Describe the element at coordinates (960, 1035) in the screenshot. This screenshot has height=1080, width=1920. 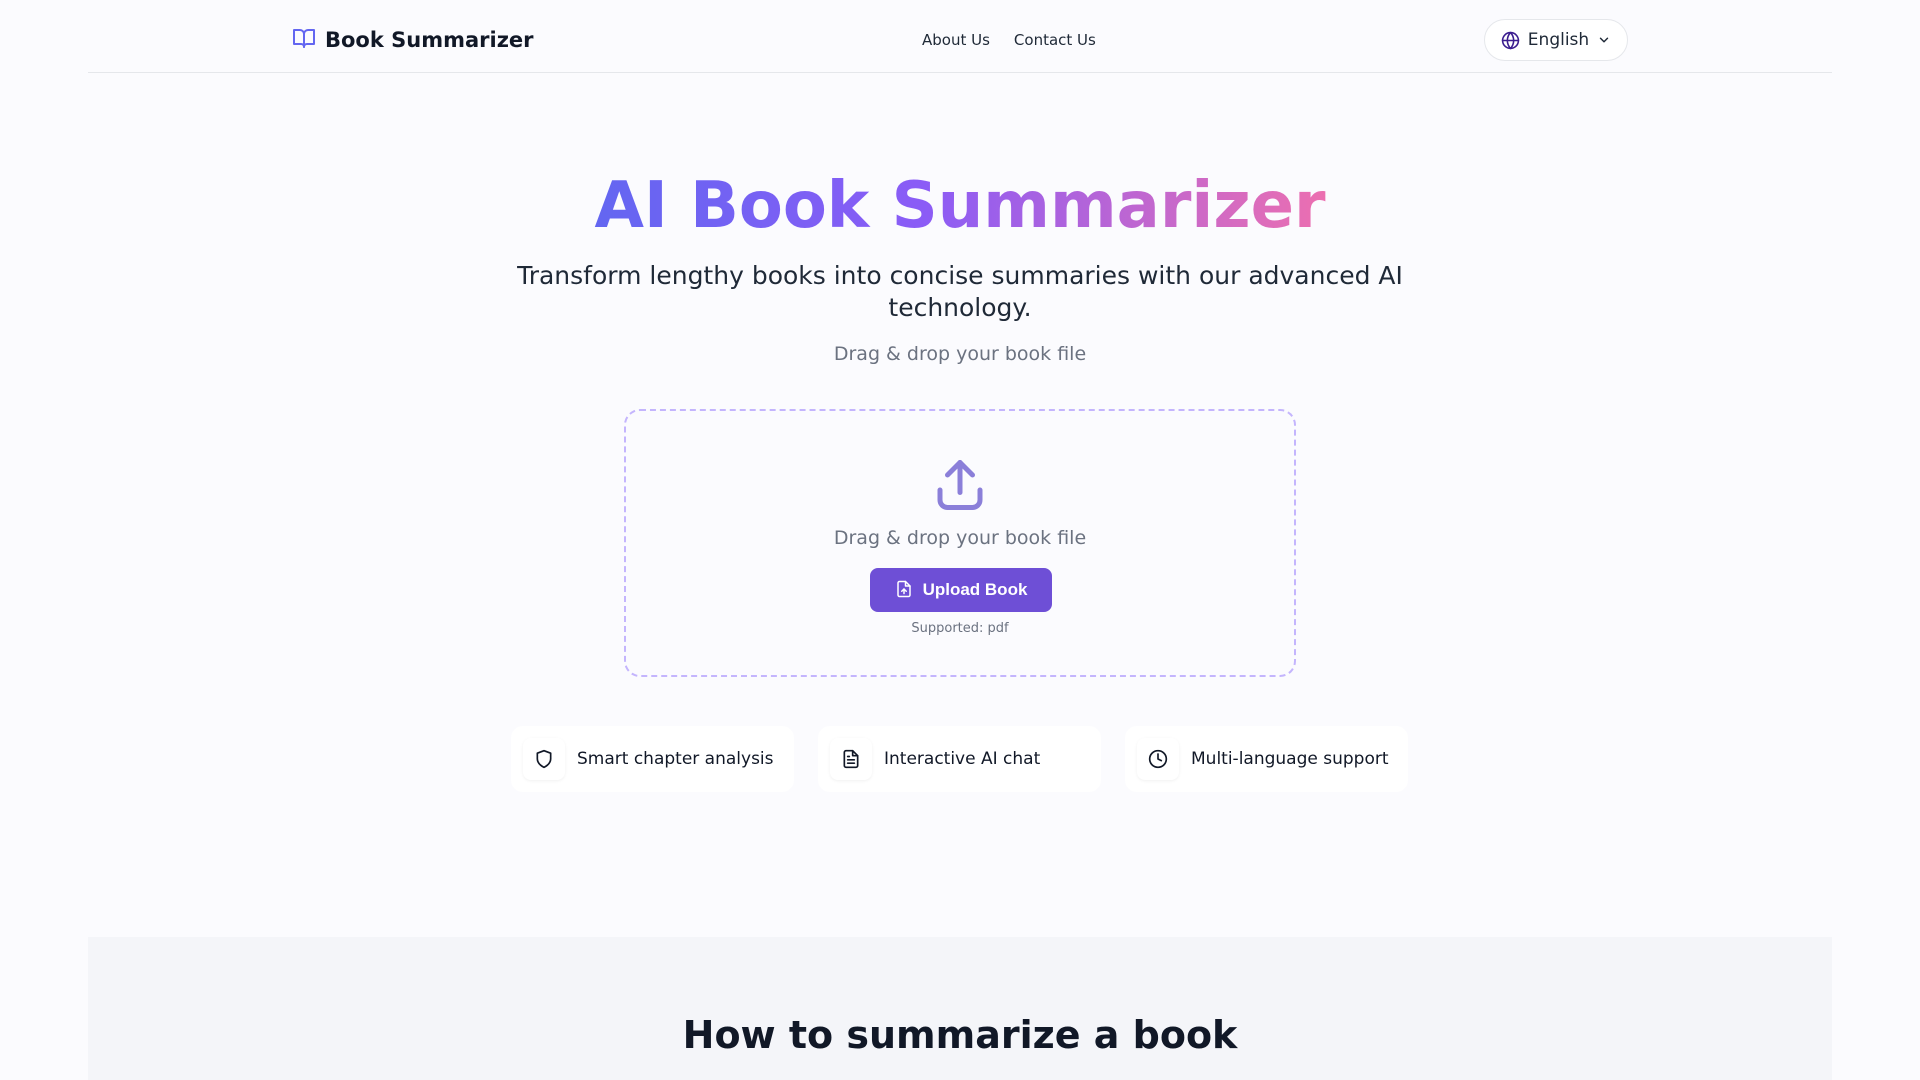
I see `section-title: How to summarize a book` at that location.